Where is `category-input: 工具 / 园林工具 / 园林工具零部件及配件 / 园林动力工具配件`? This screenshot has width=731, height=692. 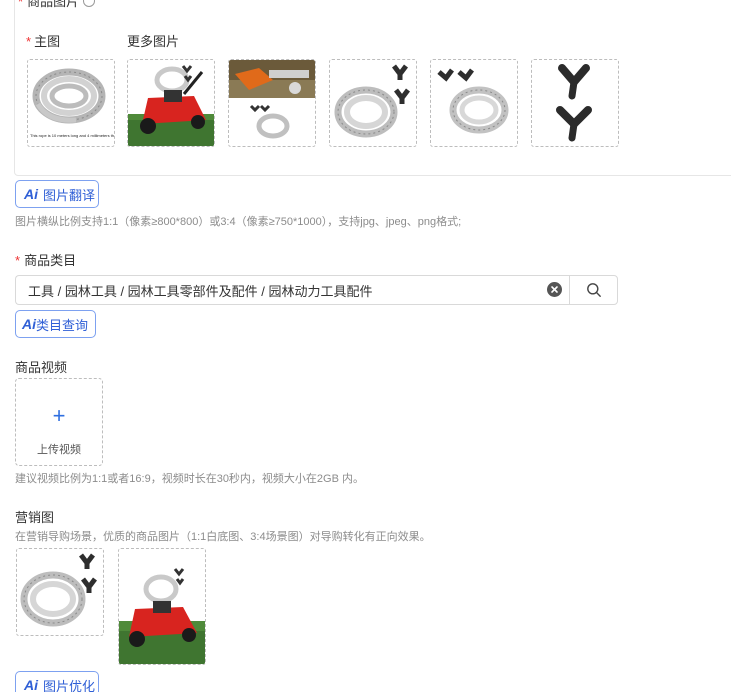
category-input: 工具 / 园林工具 / 园林工具零部件及配件 / 园林动力工具配件 is located at coordinates (292, 290).